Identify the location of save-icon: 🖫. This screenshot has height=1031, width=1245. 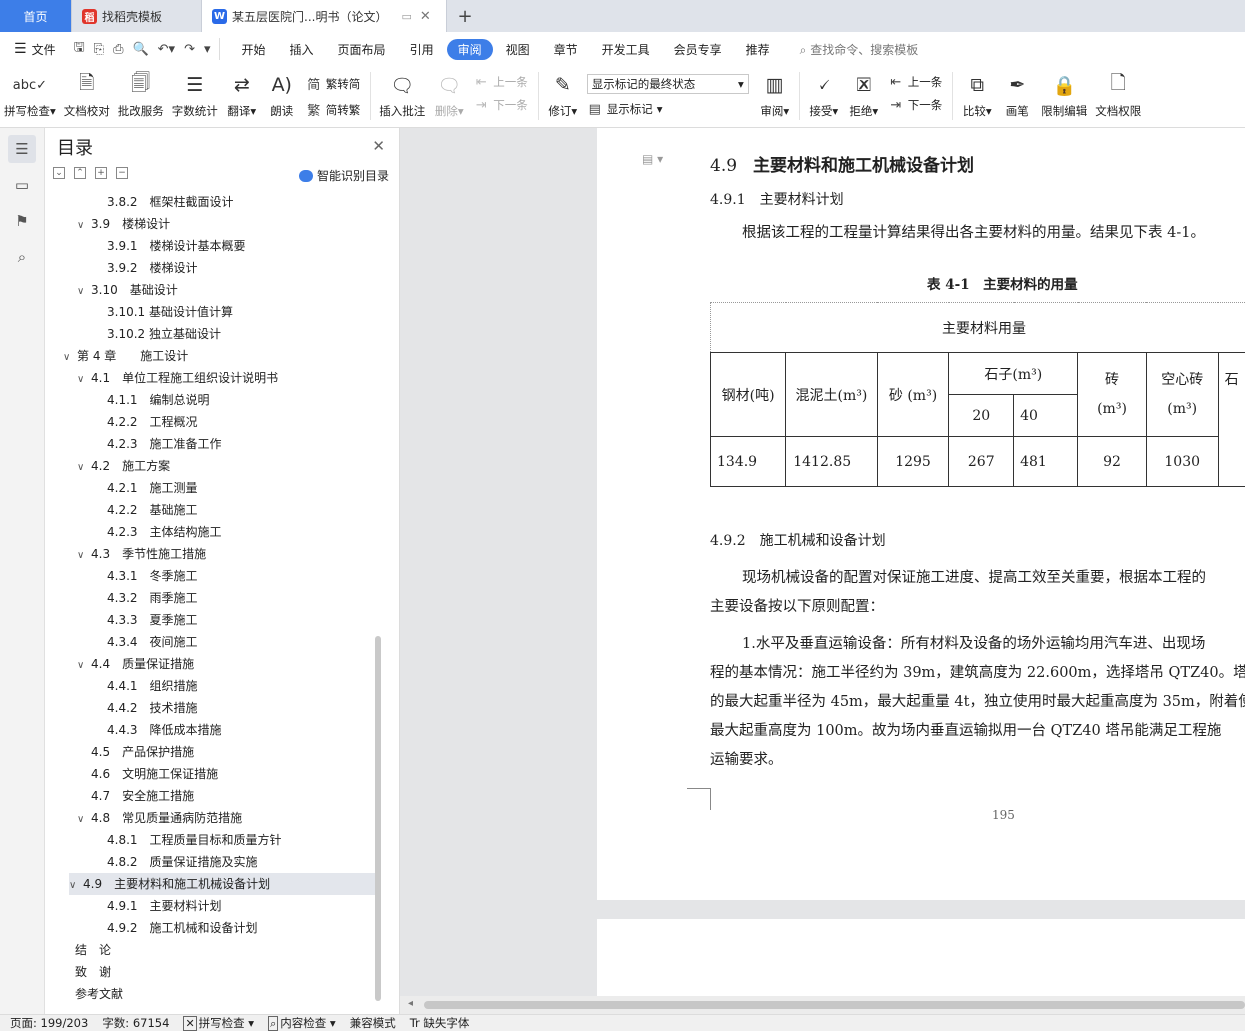
(79, 49).